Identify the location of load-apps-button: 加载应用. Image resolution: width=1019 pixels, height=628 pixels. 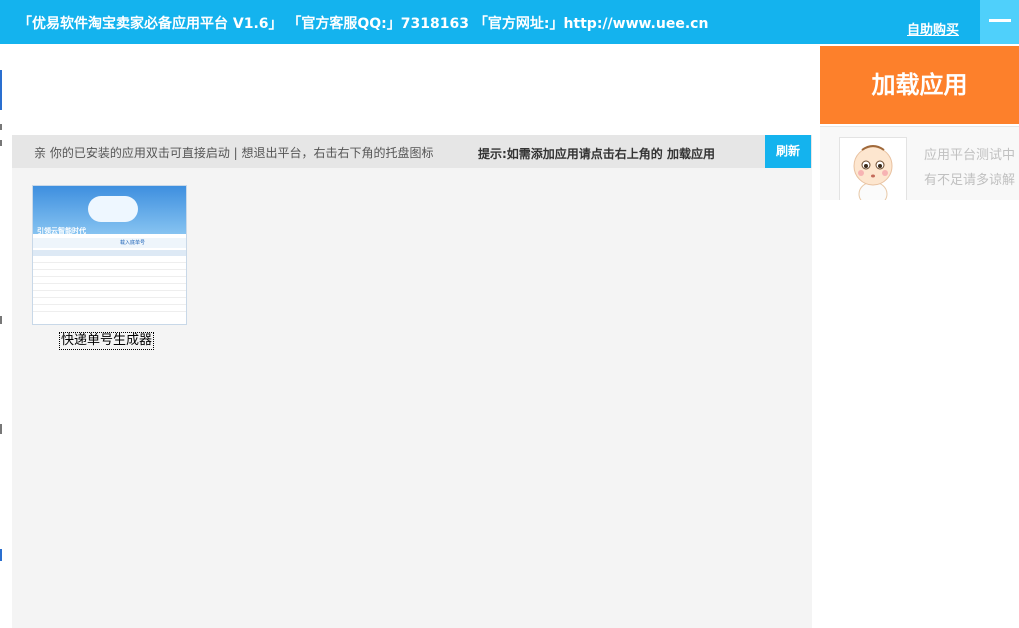
(919, 85).